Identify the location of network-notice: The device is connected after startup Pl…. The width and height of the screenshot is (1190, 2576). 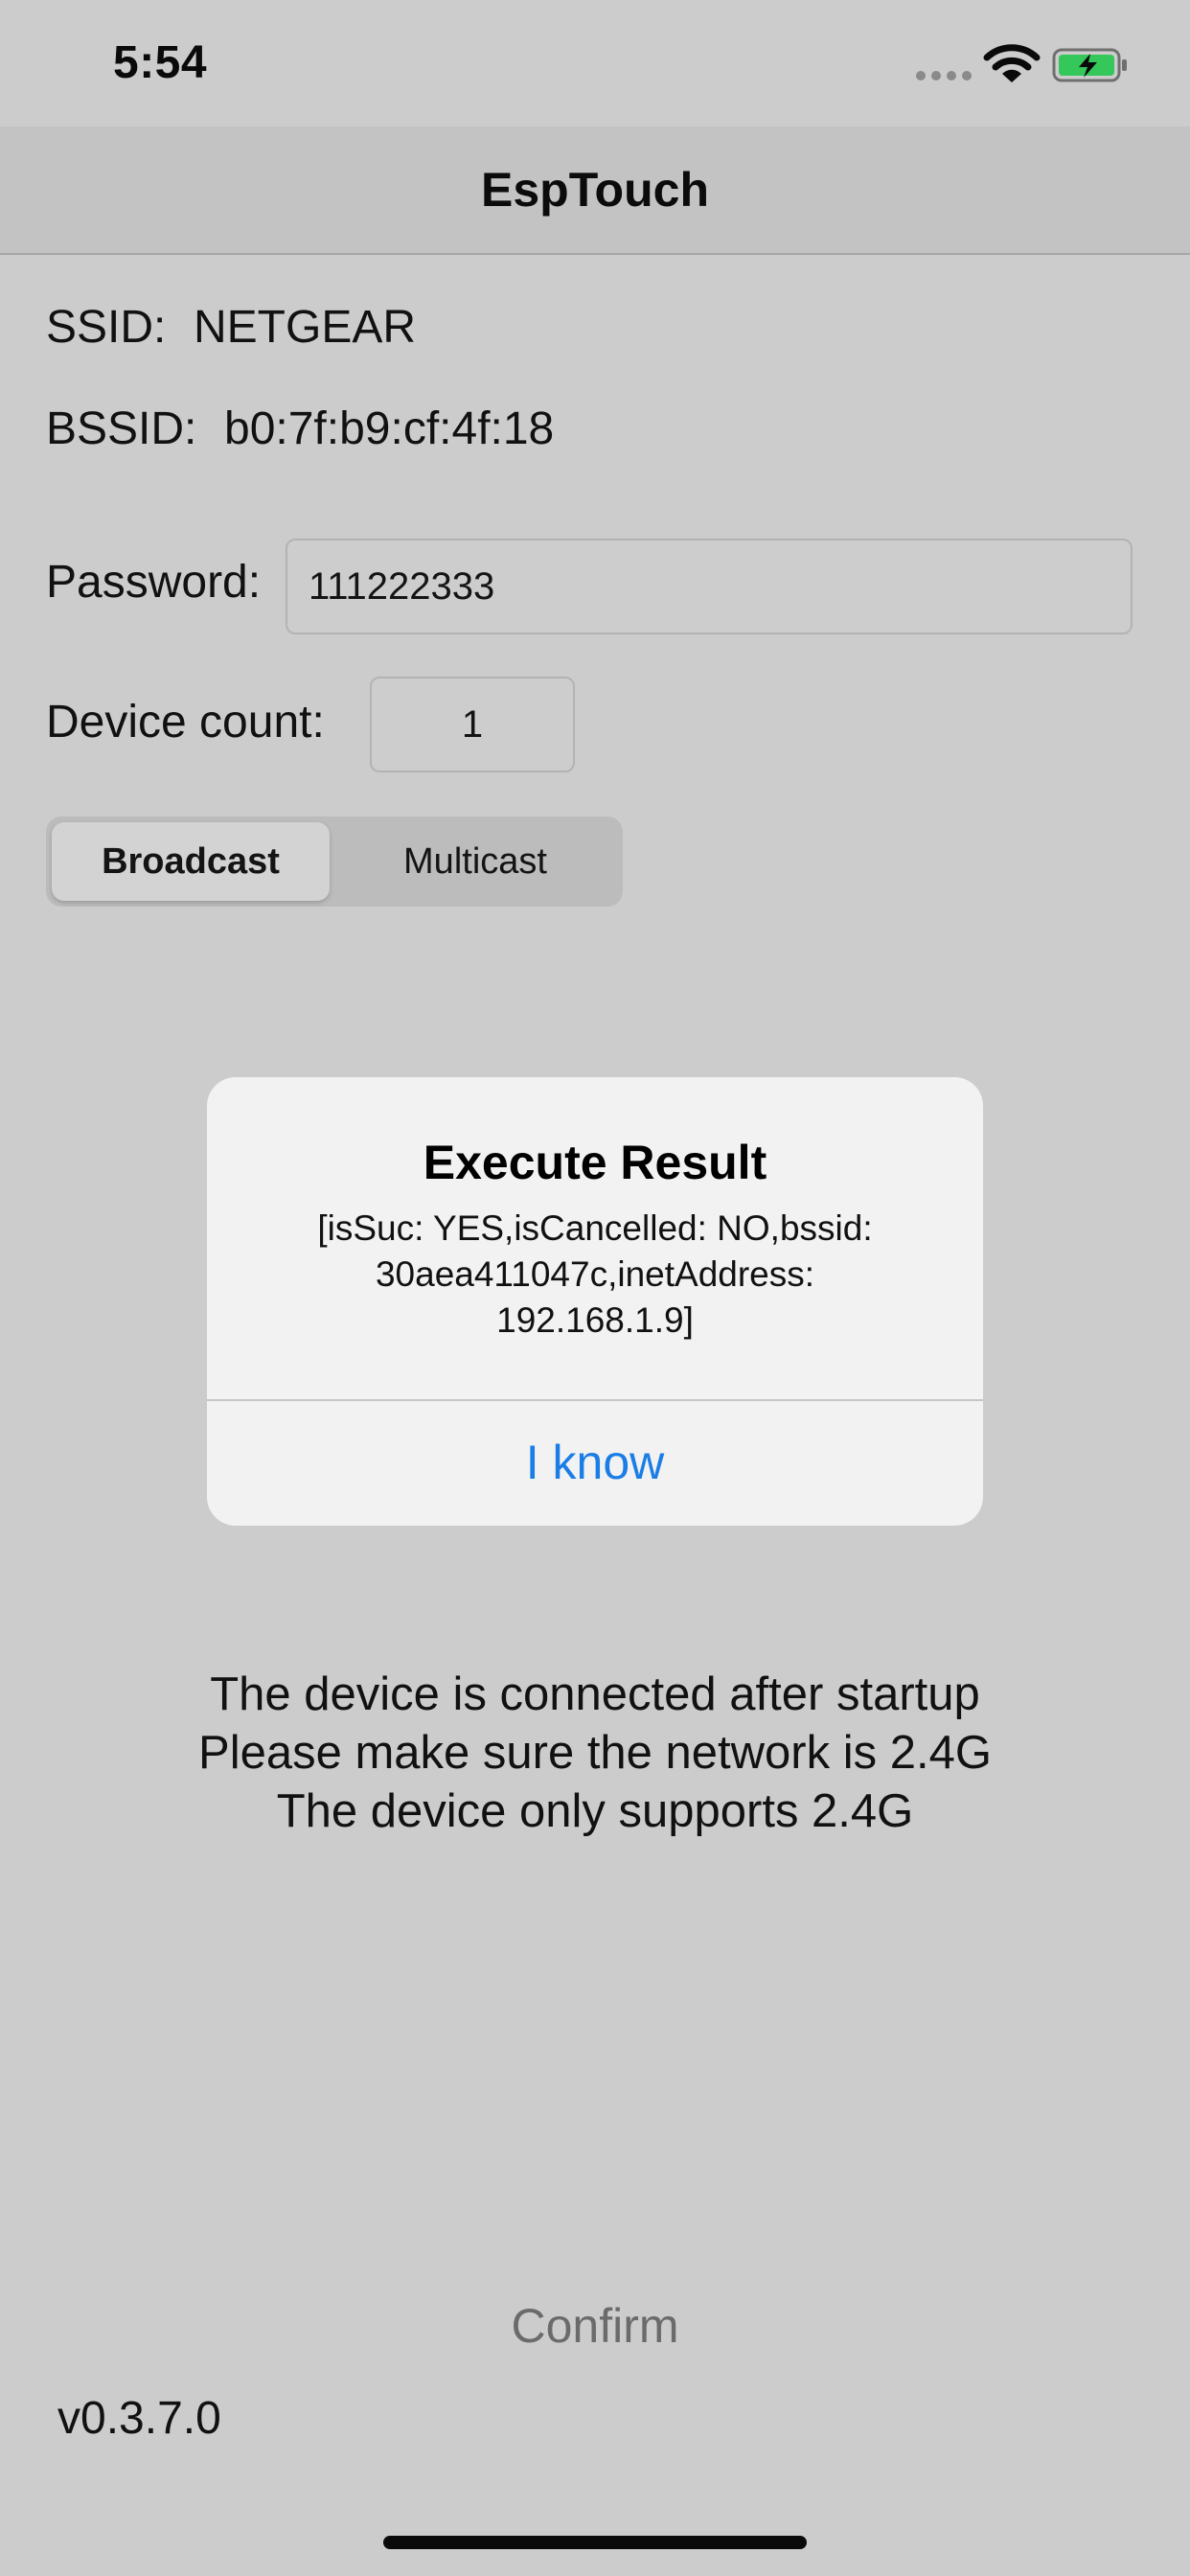
(595, 1753).